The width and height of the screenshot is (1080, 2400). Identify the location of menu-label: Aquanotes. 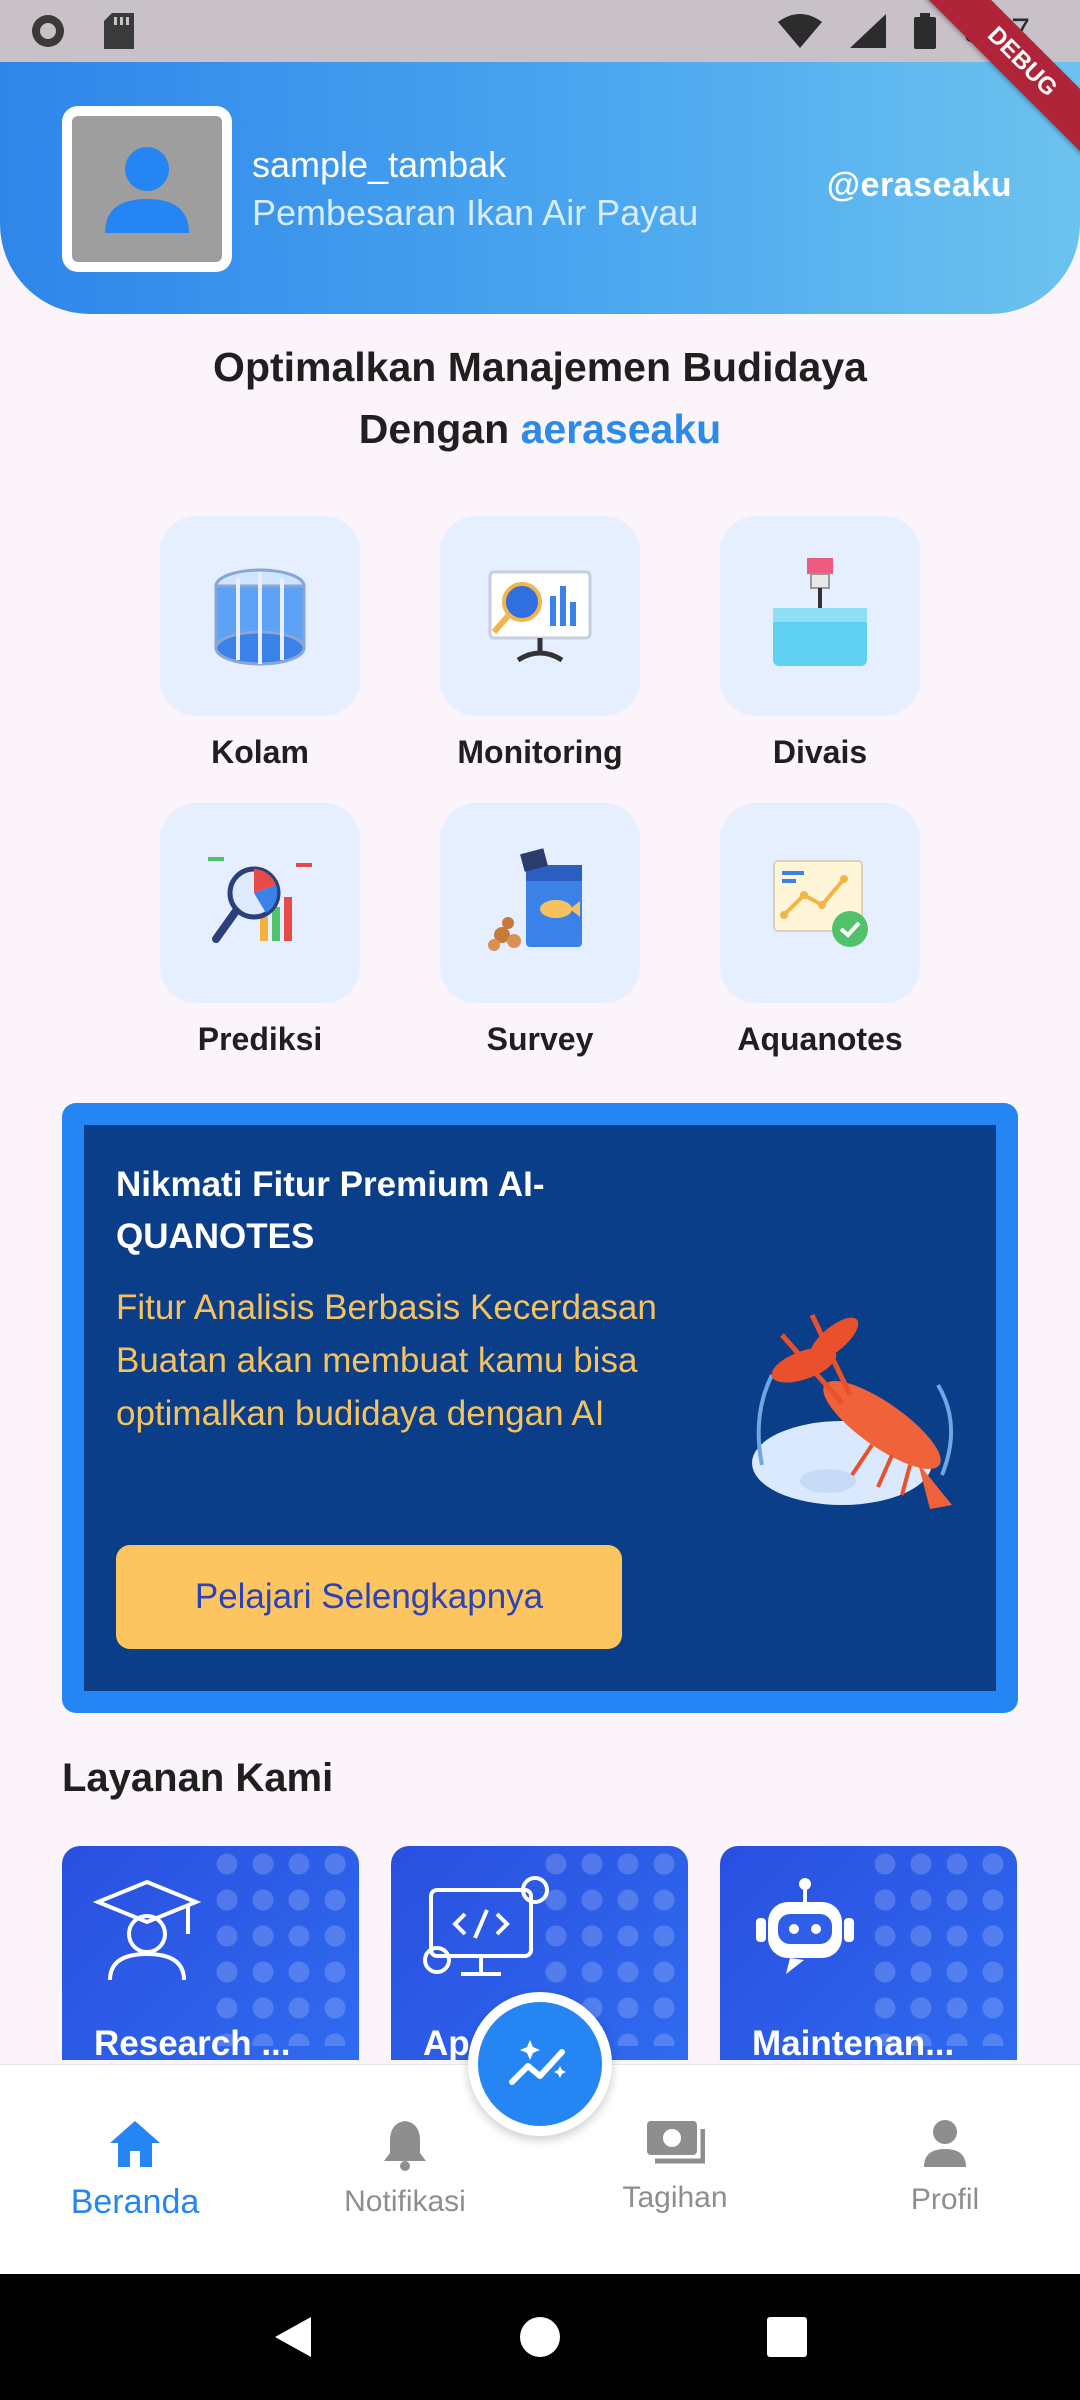
(820, 1039).